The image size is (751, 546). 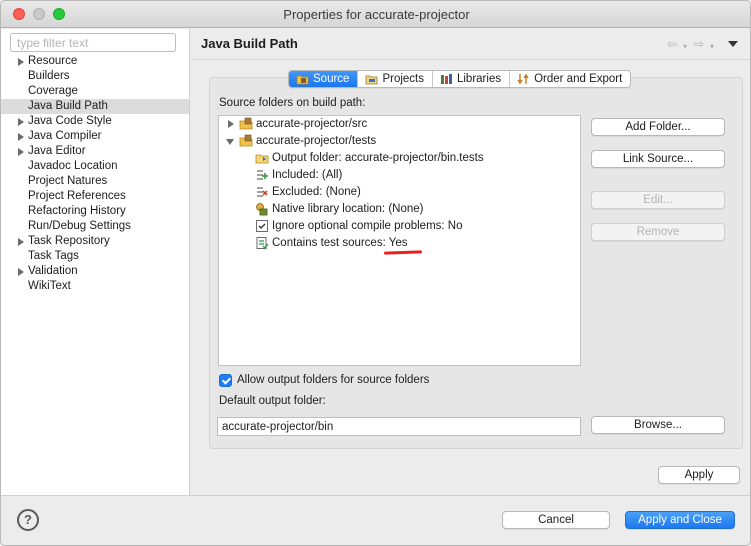 What do you see at coordinates (95, 286) in the screenshot?
I see `nav-item-wikitext: WikiText` at bounding box center [95, 286].